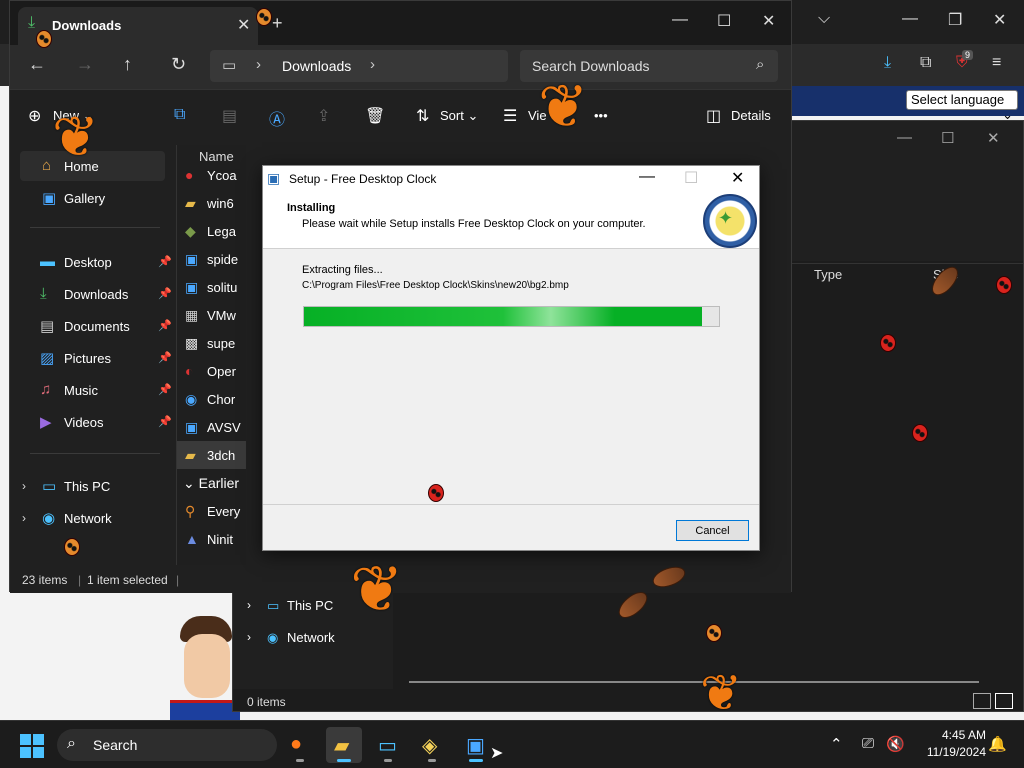 Image resolution: width=1024 pixels, height=768 pixels. I want to click on taskbar-setup: ▣, so click(476, 745).